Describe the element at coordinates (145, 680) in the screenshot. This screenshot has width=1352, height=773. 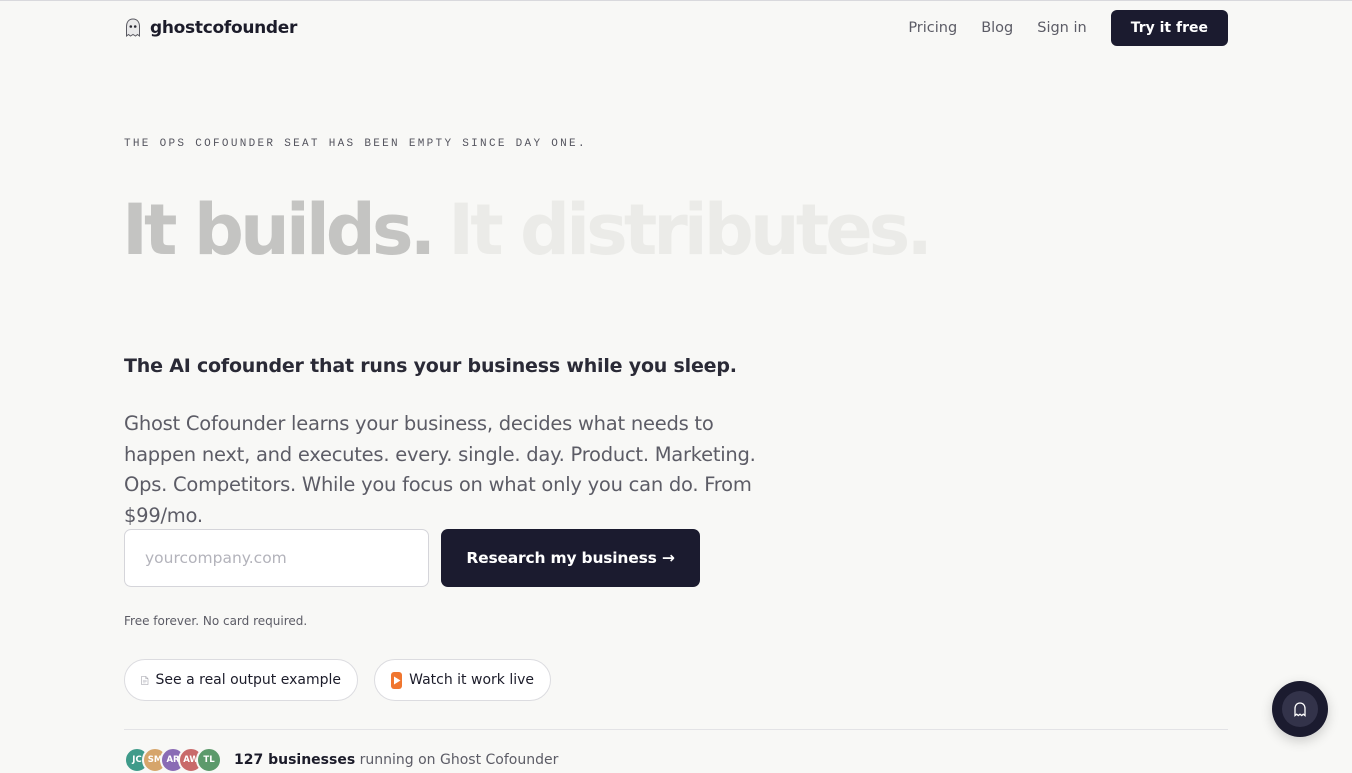
I see `document-icon` at that location.